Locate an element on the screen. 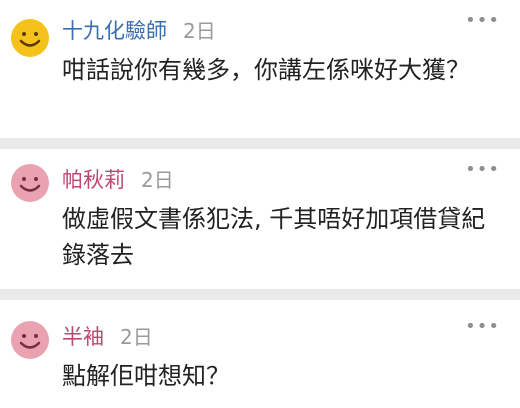  comment-text: 咁話說你有幾多，你講左係咪好大獲？ is located at coordinates (266, 70).